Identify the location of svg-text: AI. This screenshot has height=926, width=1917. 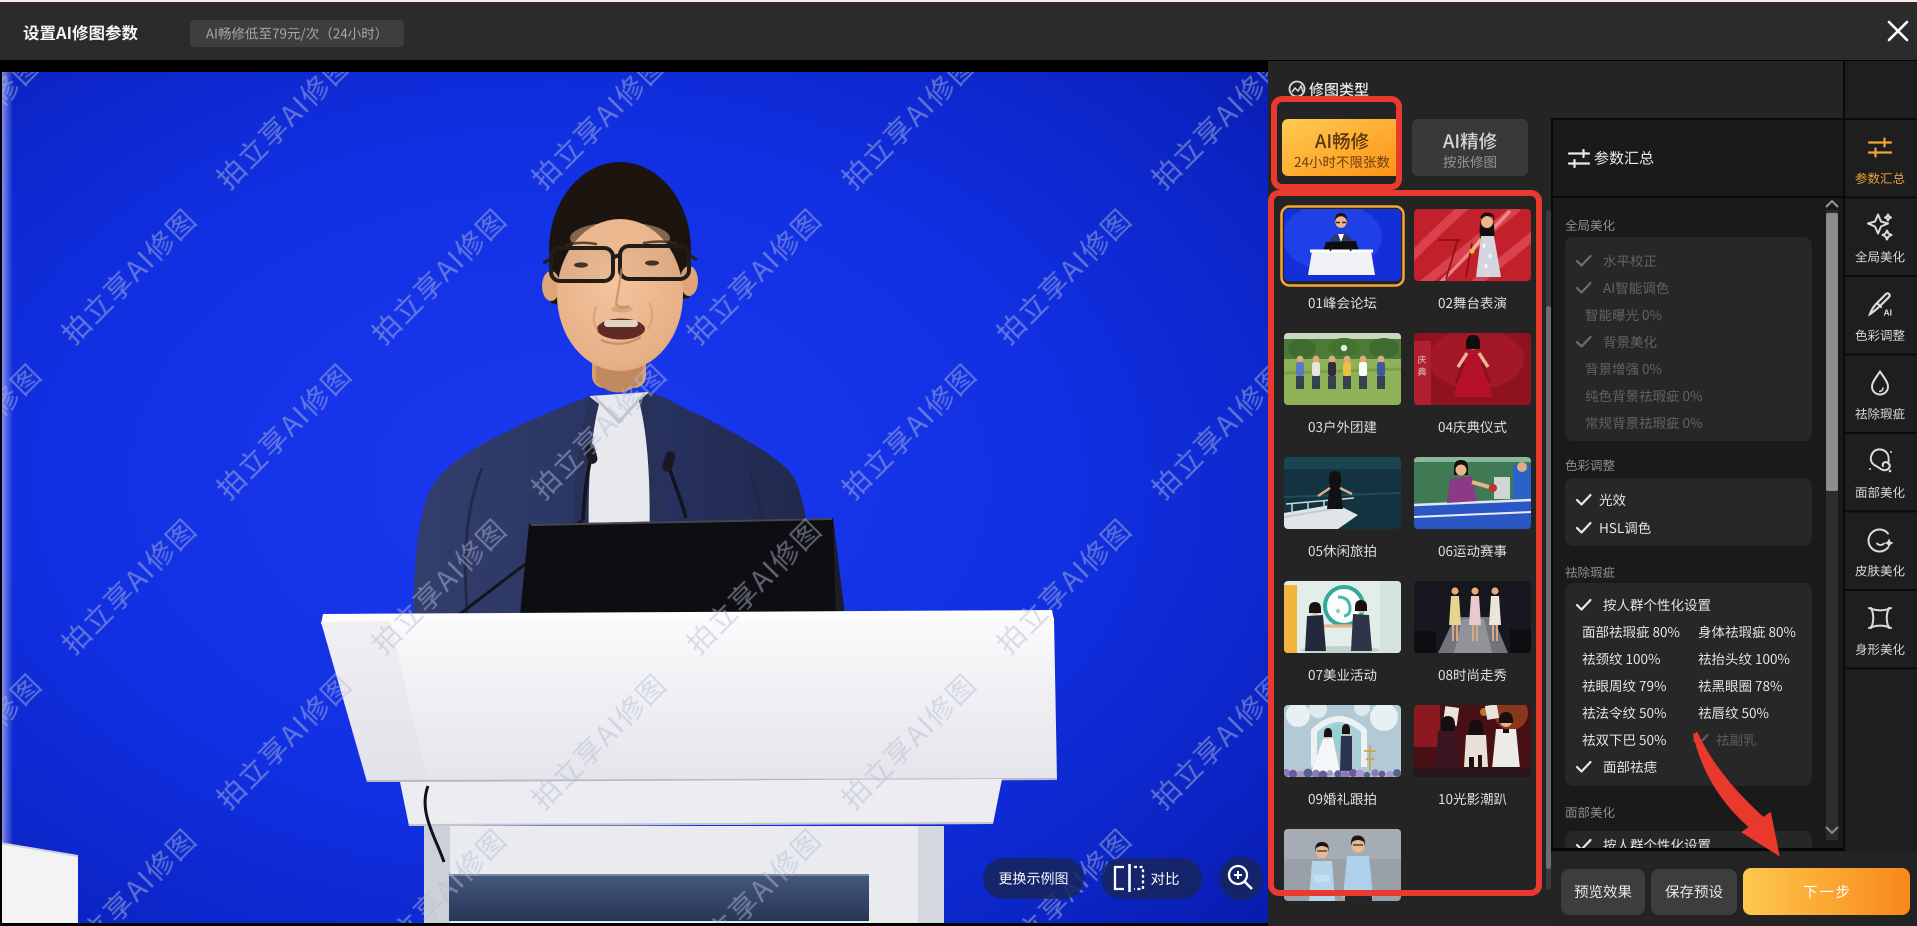
(1888, 313).